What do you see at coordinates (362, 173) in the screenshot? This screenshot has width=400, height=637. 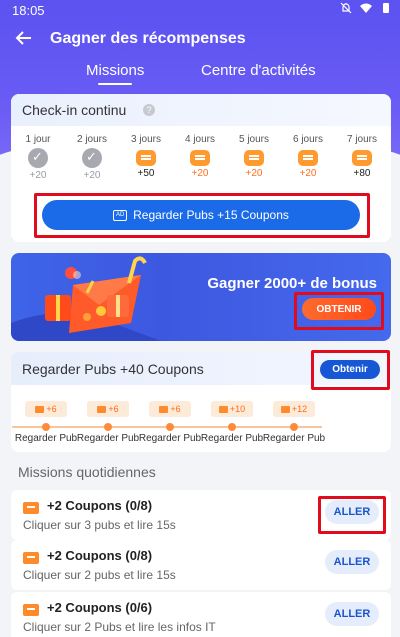 I see `day-amount: +80` at bounding box center [362, 173].